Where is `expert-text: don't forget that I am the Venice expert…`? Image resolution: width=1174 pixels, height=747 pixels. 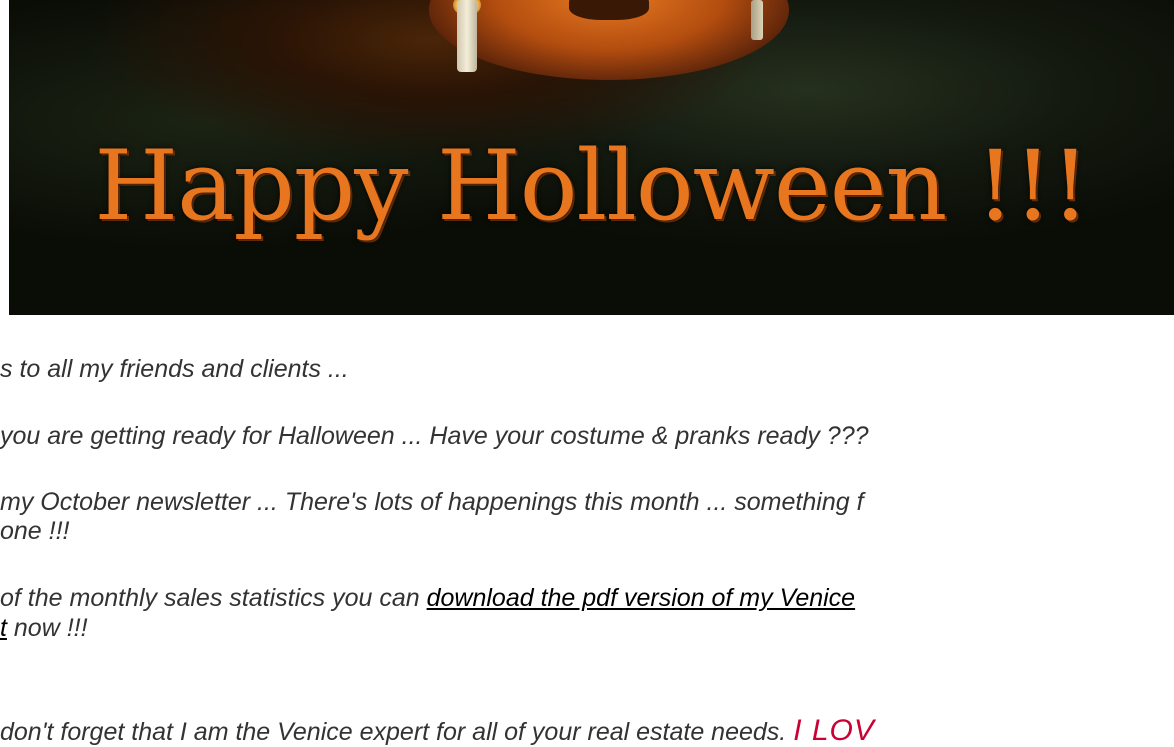 expert-text: don't forget that I am the Venice expert… is located at coordinates (397, 732).